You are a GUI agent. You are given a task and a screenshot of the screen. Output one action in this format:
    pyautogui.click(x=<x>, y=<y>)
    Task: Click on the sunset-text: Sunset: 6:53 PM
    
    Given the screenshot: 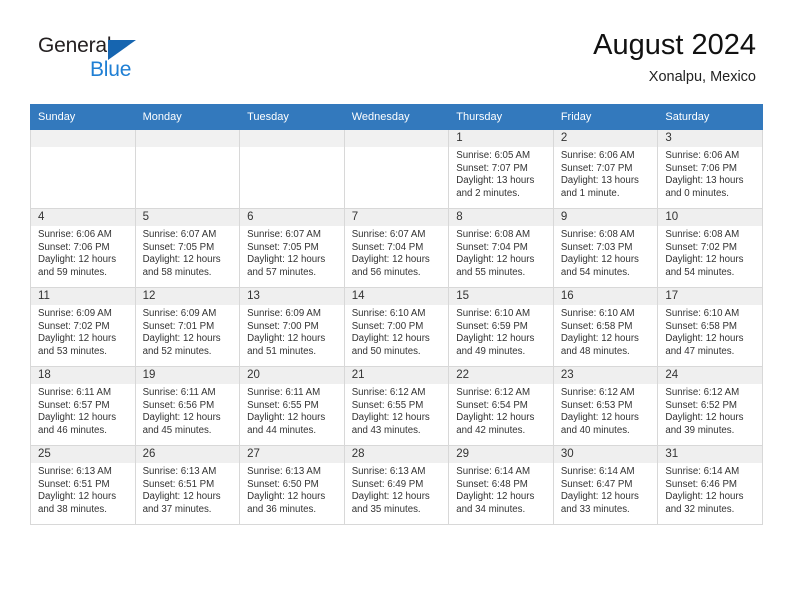 What is the action you would take?
    pyautogui.click(x=596, y=405)
    